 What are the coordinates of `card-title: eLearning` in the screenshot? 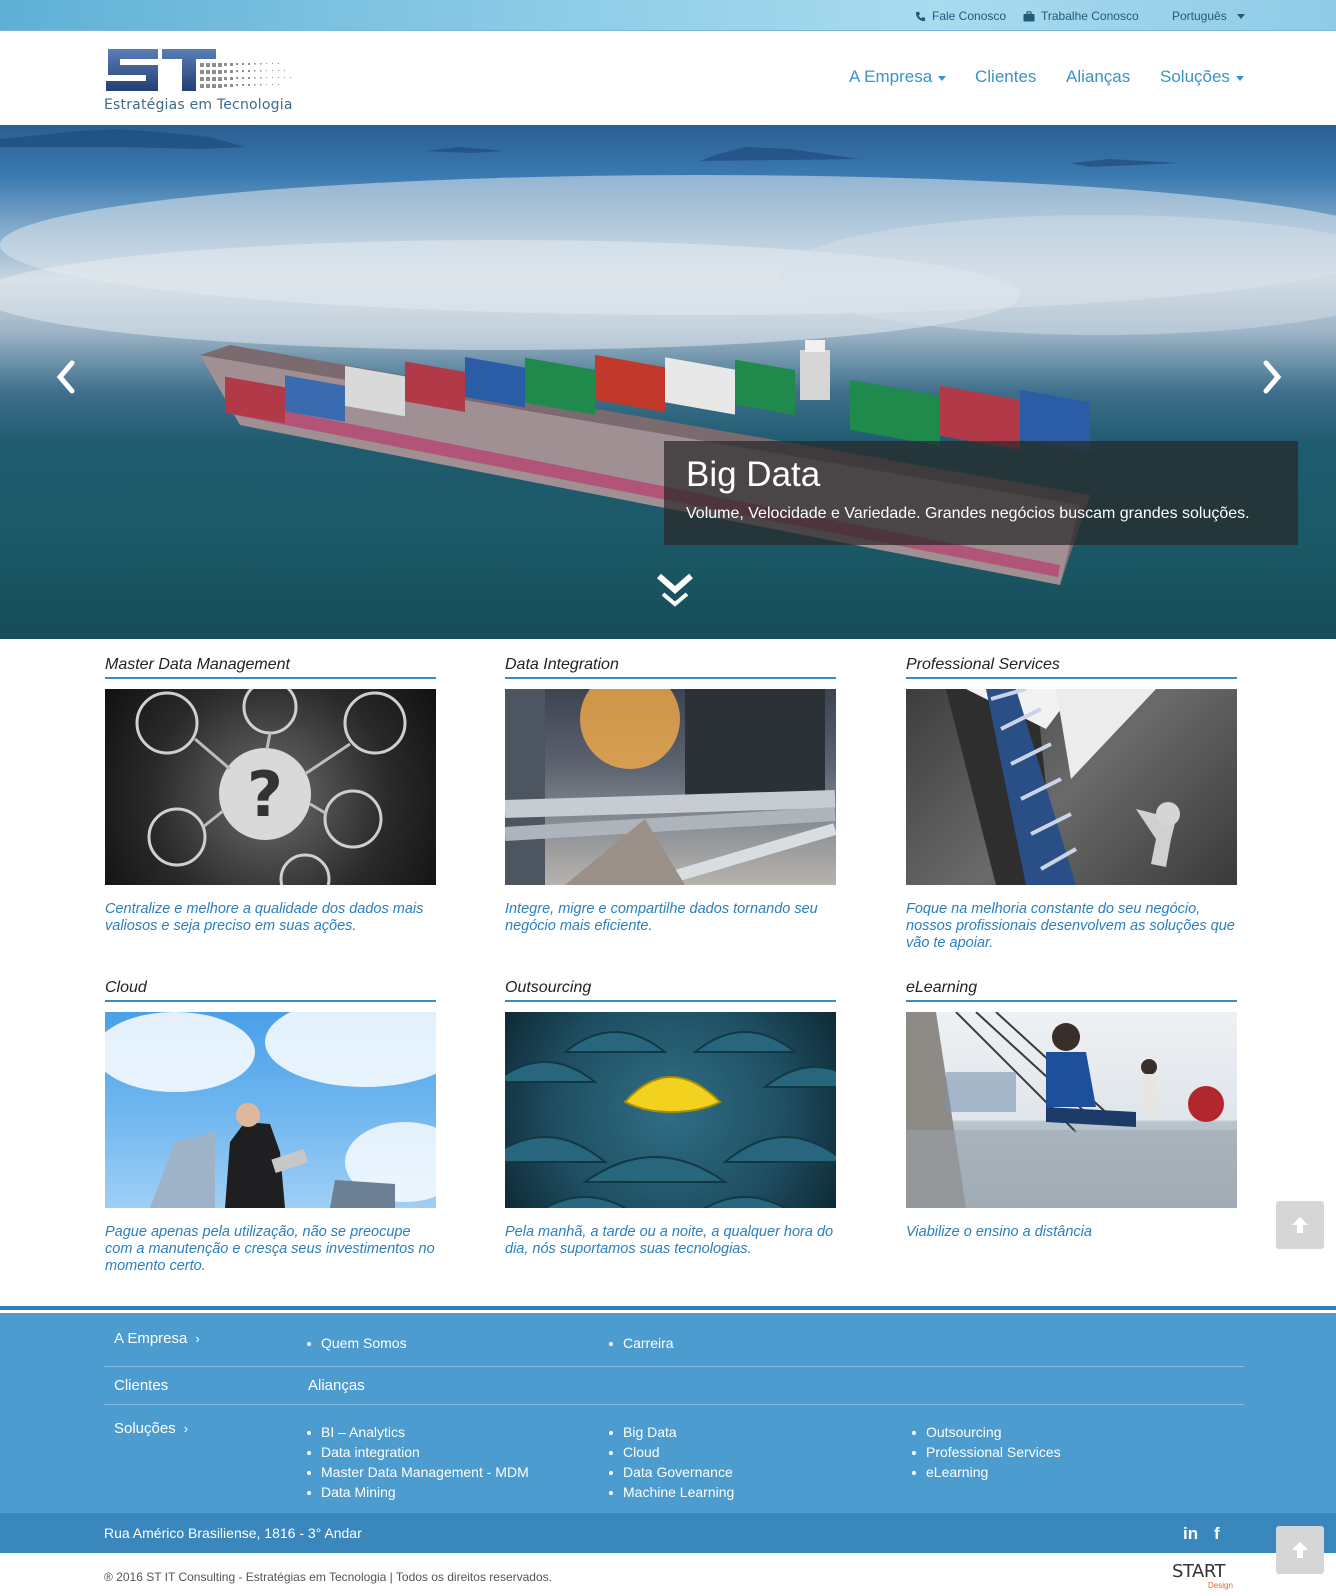 It's located at (1071, 990).